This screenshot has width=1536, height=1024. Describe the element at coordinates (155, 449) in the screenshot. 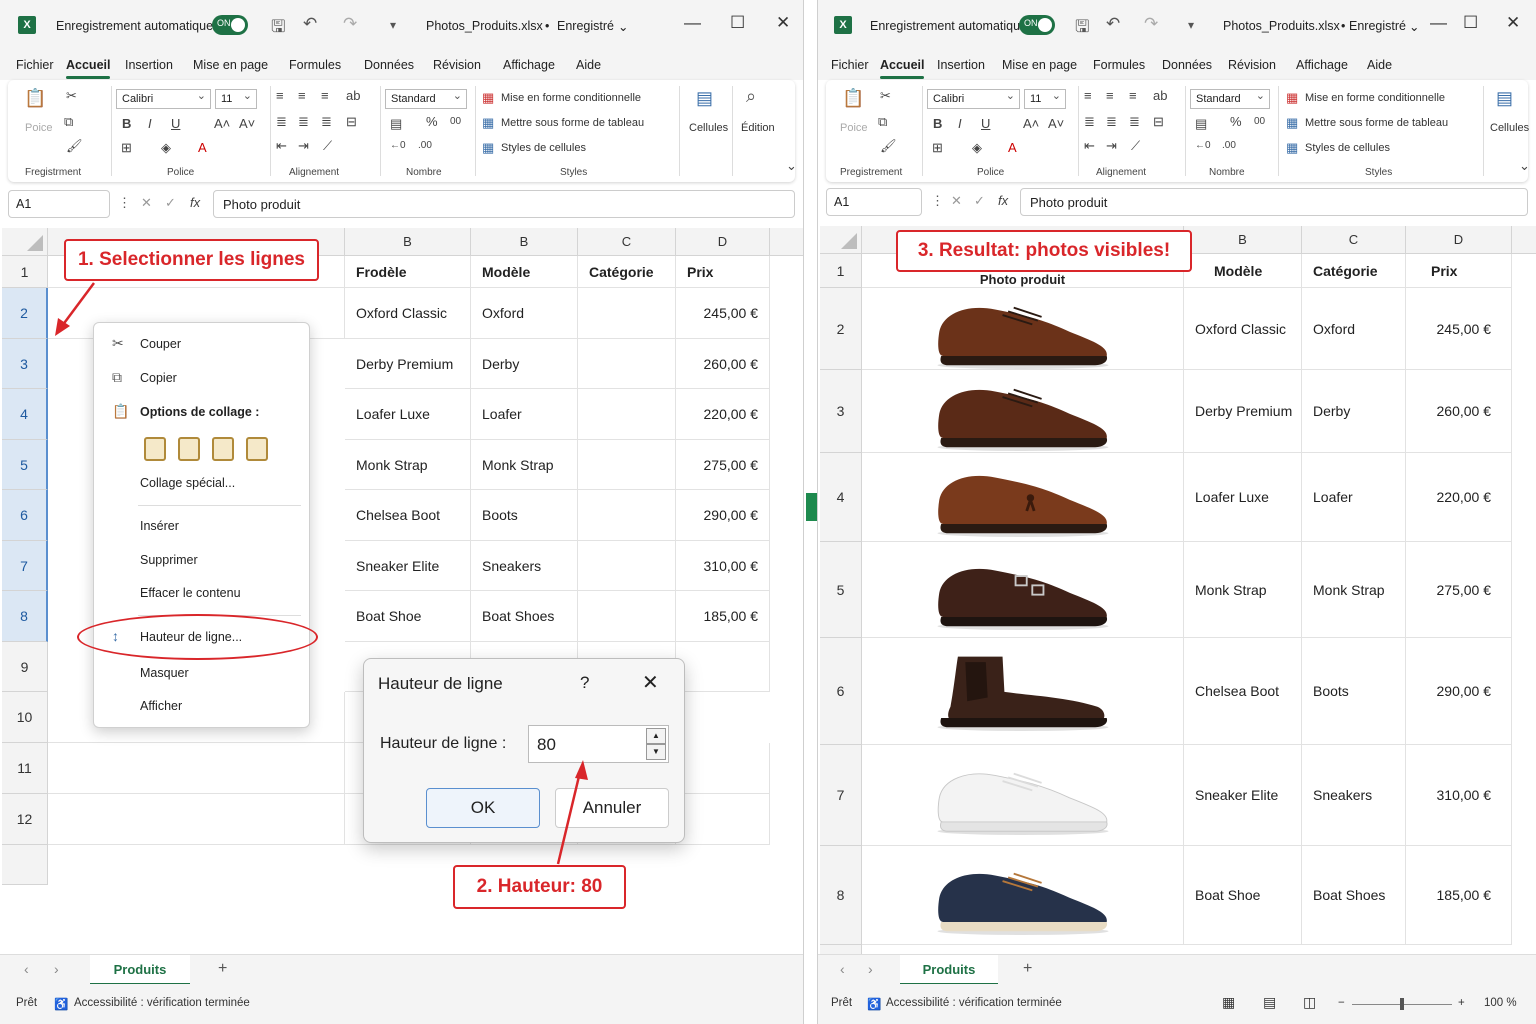

I see `paste-option-icon` at that location.